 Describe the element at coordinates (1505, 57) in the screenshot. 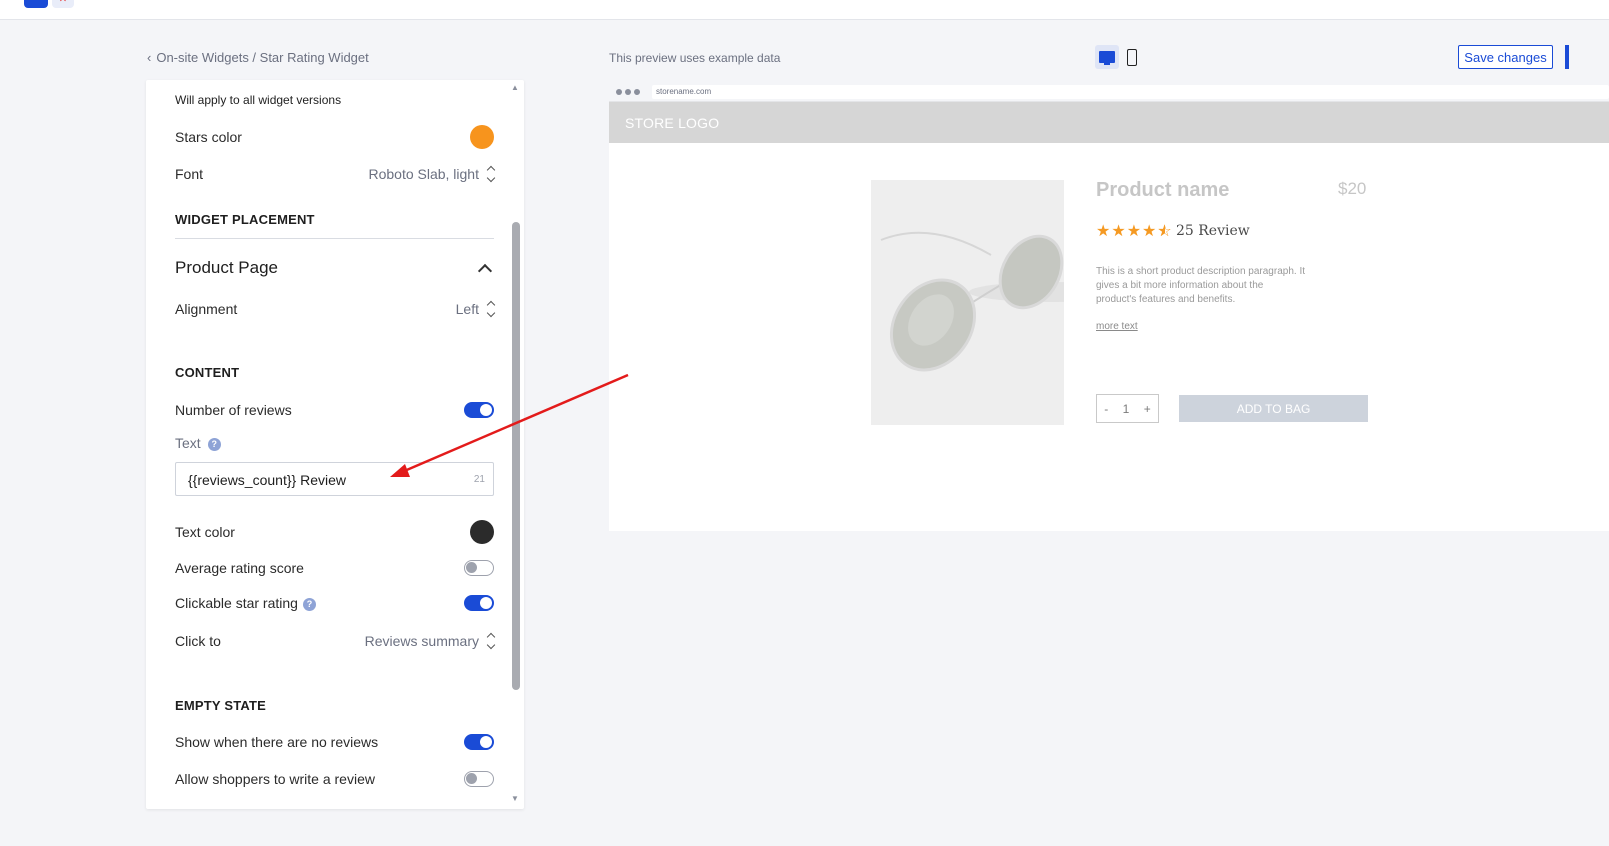

I see `save-changes-button: Save changes` at that location.